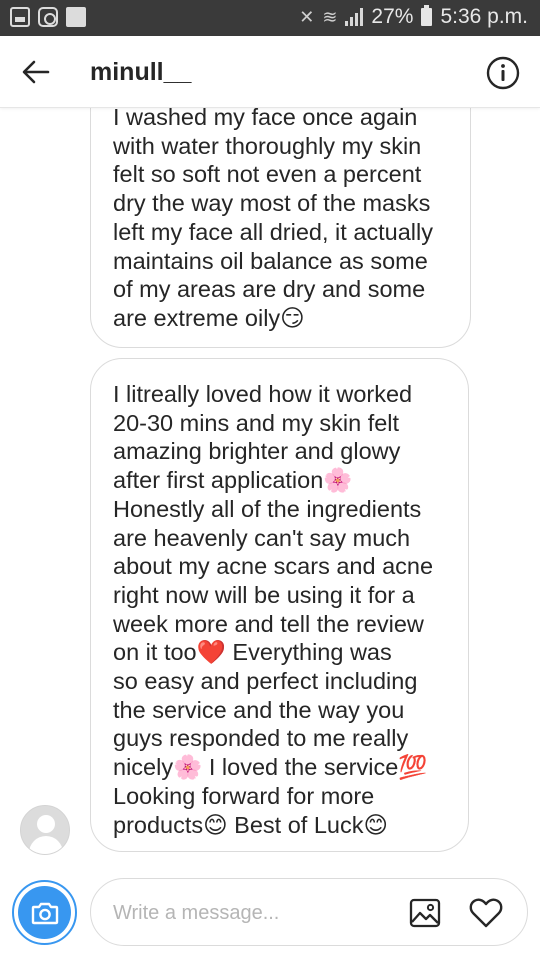 This screenshot has height=960, width=540. I want to click on message-line: products😊 Best of Luck😊, so click(250, 824).